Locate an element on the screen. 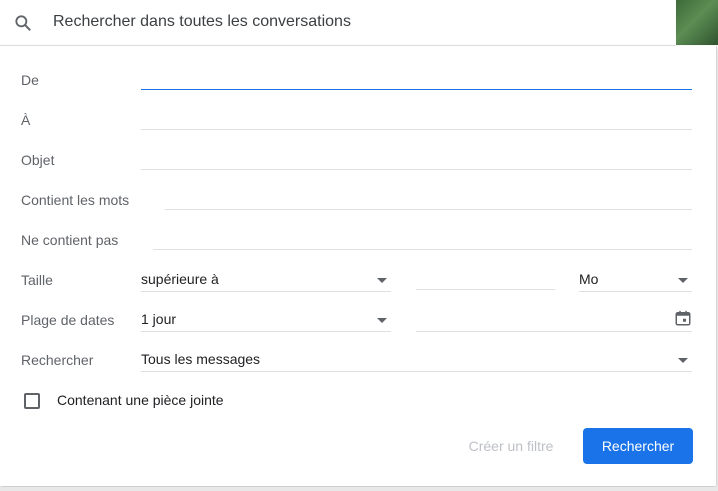  calendar-icon is located at coordinates (683, 318).